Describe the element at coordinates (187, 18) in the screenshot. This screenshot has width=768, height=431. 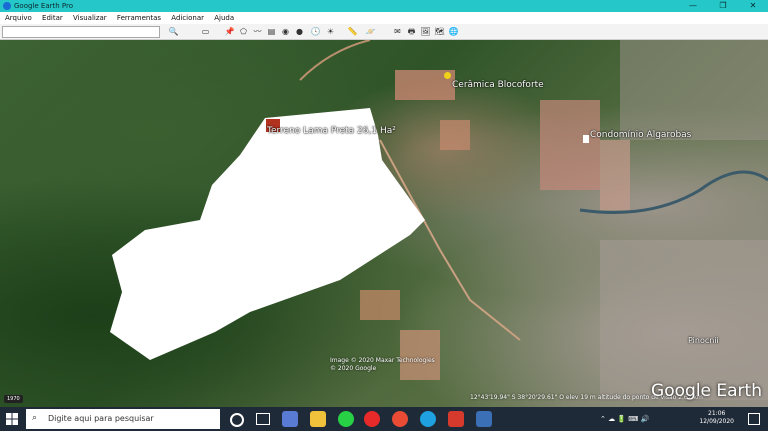
I see `menu-adicionar: Adicionar` at that location.